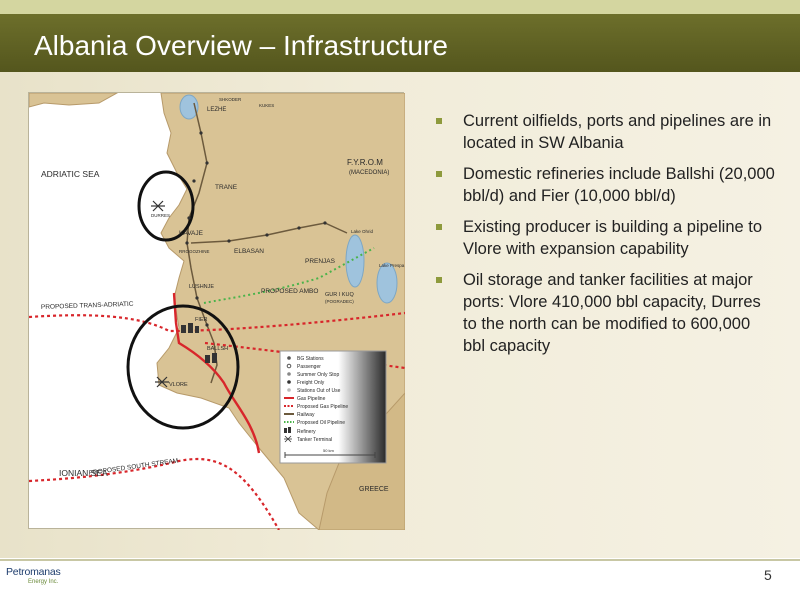  What do you see at coordinates (201, 287) in the screenshot?
I see `town-lushnje: LUSHNJE` at bounding box center [201, 287].